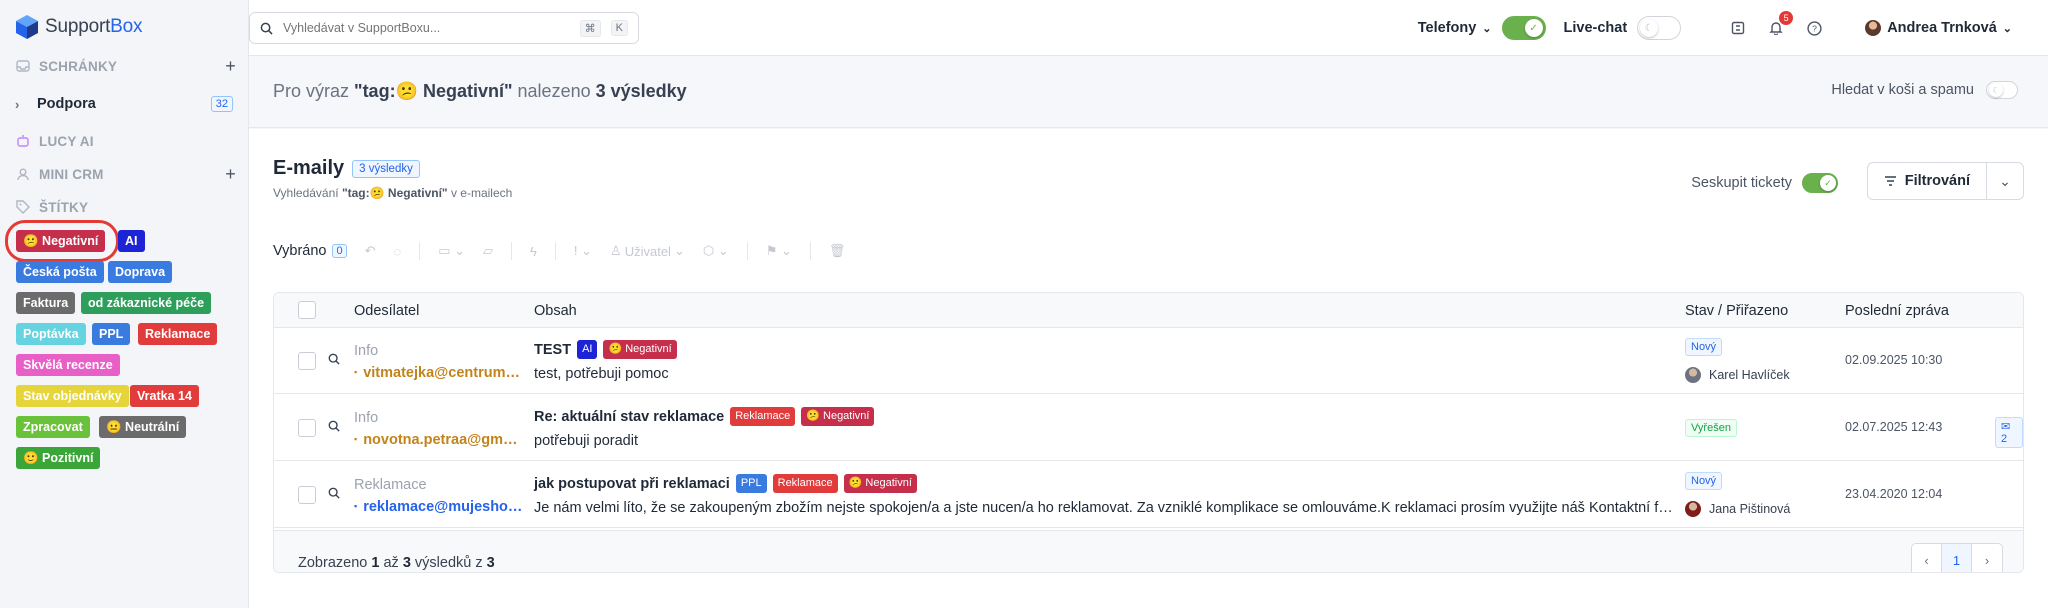 The image size is (2048, 608). I want to click on message-preview: potřebuji poradit, so click(586, 441).